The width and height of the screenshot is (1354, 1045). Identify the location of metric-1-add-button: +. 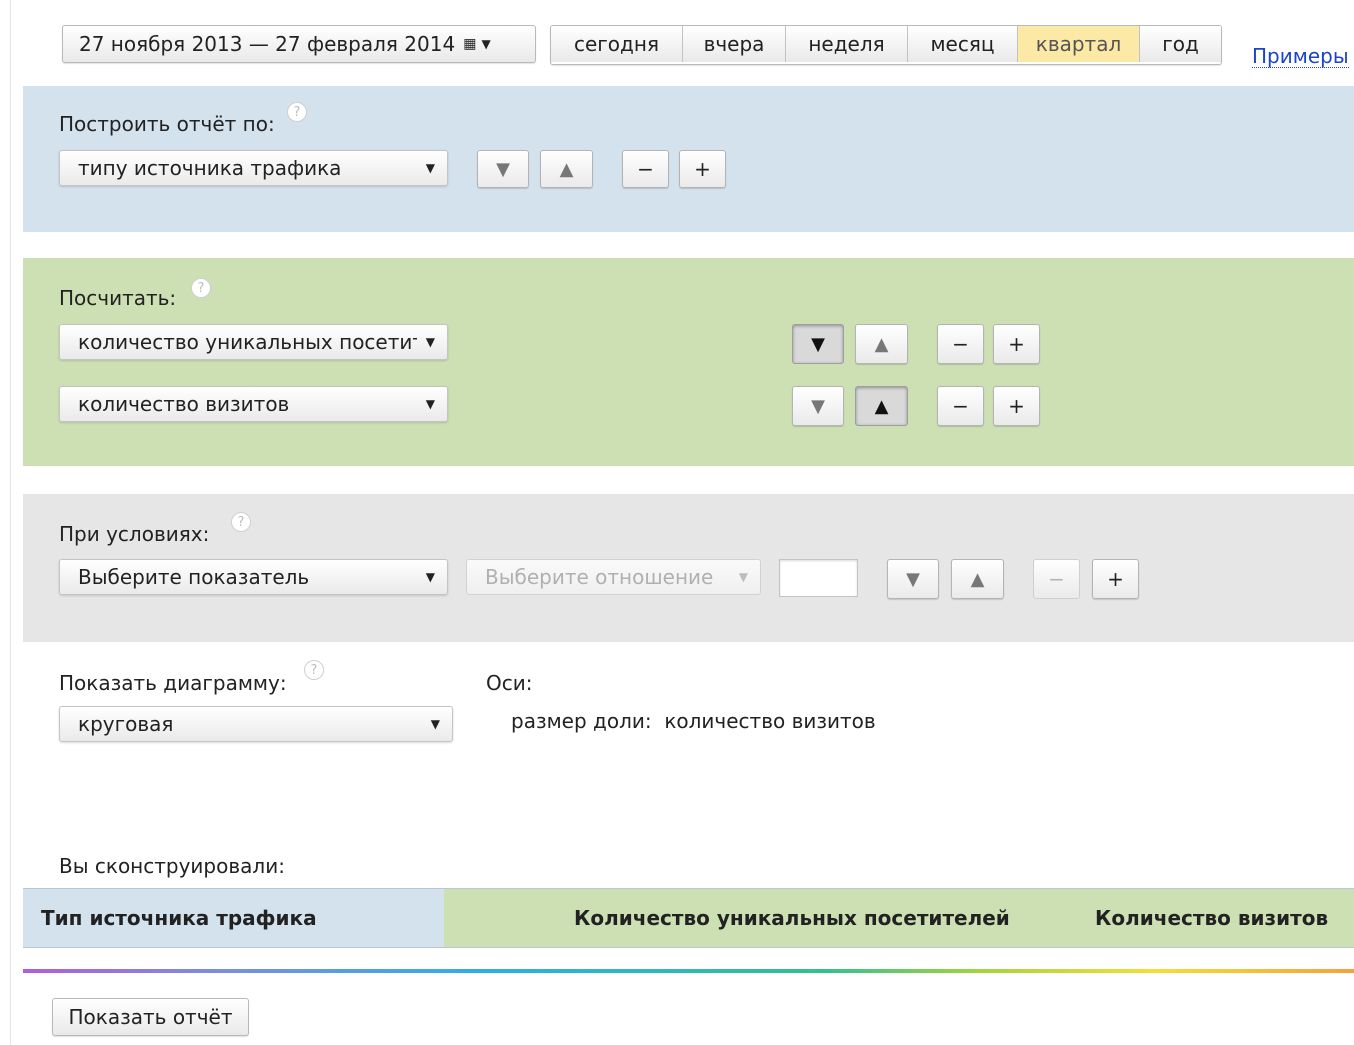
(1016, 344).